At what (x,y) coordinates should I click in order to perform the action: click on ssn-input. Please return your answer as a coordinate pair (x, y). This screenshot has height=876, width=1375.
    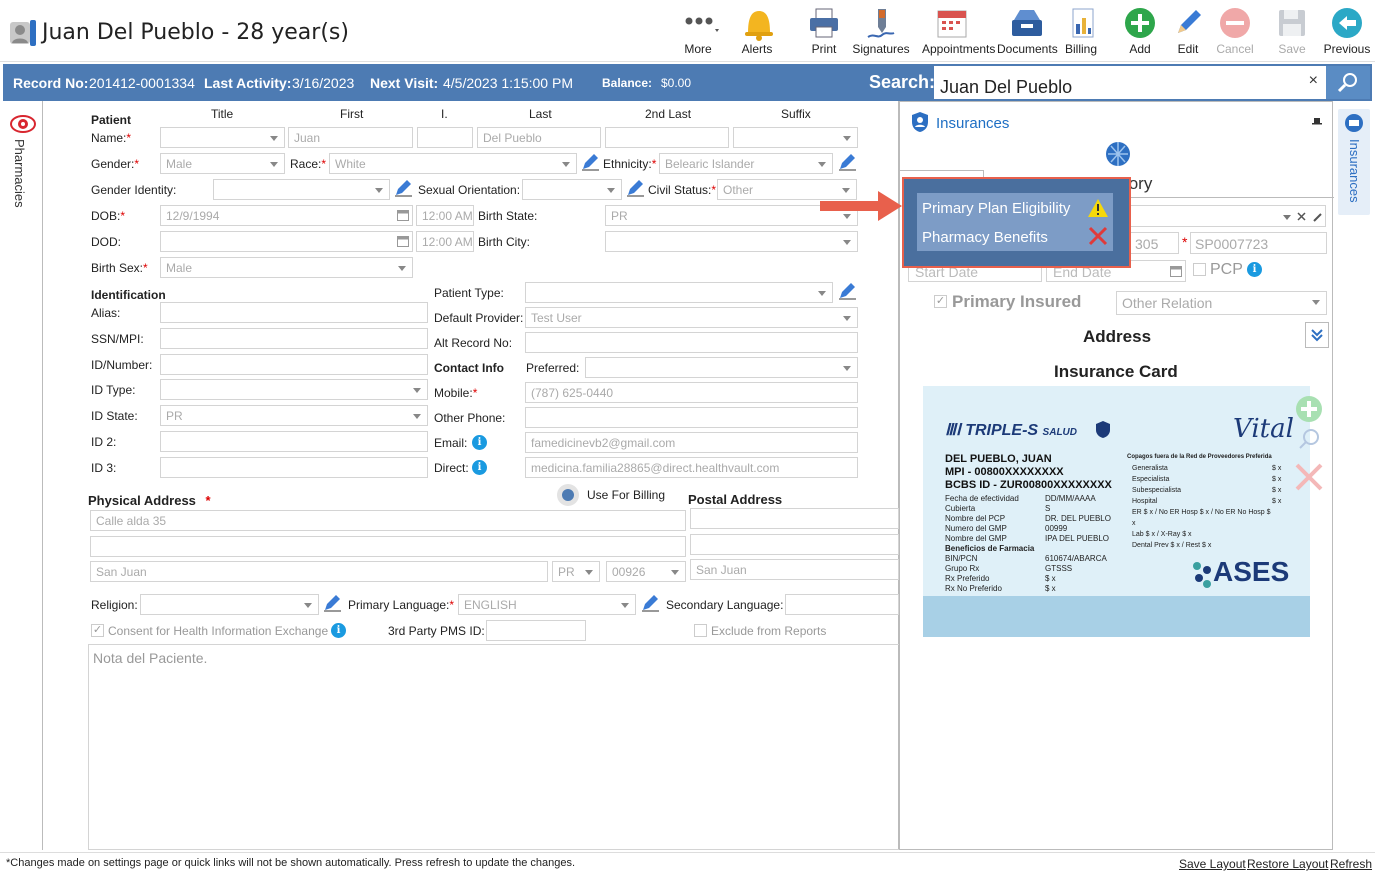
    Looking at the image, I should click on (294, 338).